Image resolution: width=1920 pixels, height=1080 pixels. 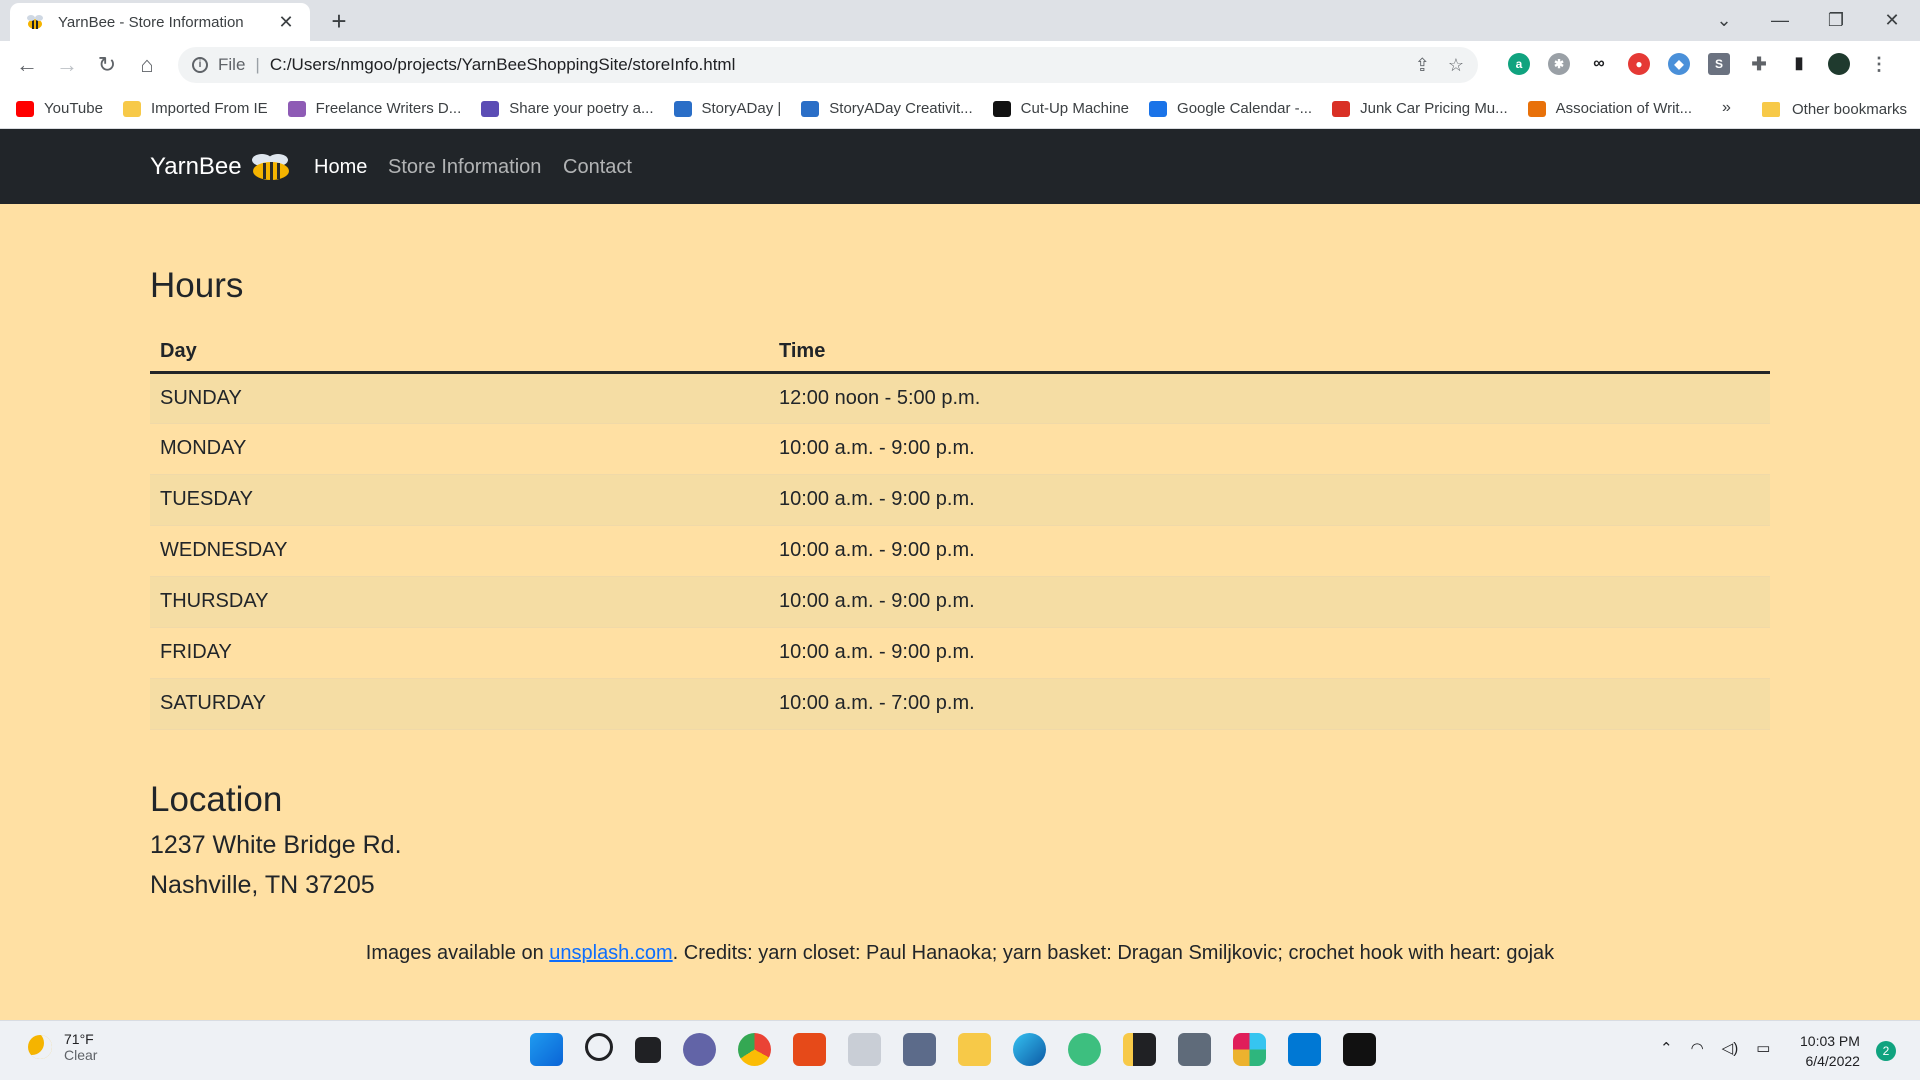 What do you see at coordinates (67, 65) in the screenshot?
I see `forward-button: →` at bounding box center [67, 65].